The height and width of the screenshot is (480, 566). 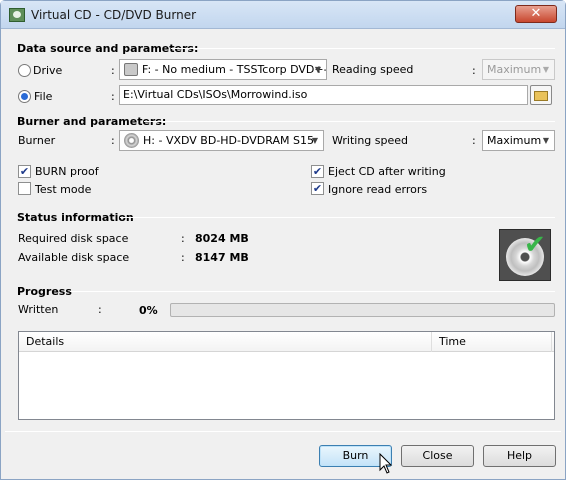 I want to click on ignore-read-errors-checkbox, so click(x=317, y=188).